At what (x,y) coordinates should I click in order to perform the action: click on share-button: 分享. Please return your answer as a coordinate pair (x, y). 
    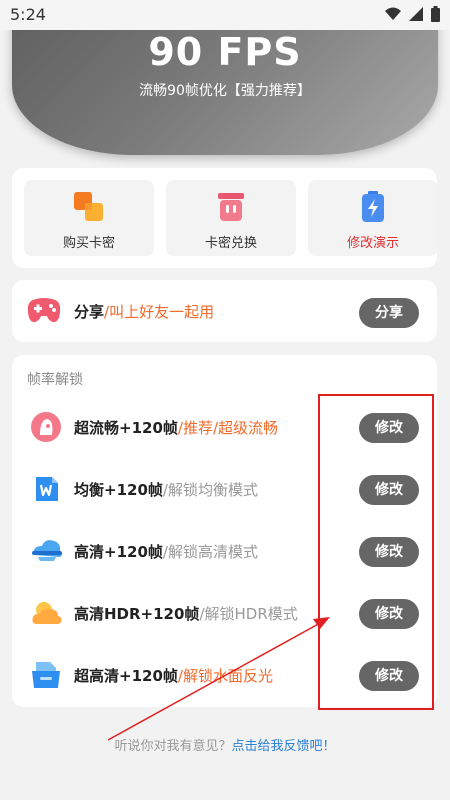
    Looking at the image, I should click on (389, 313).